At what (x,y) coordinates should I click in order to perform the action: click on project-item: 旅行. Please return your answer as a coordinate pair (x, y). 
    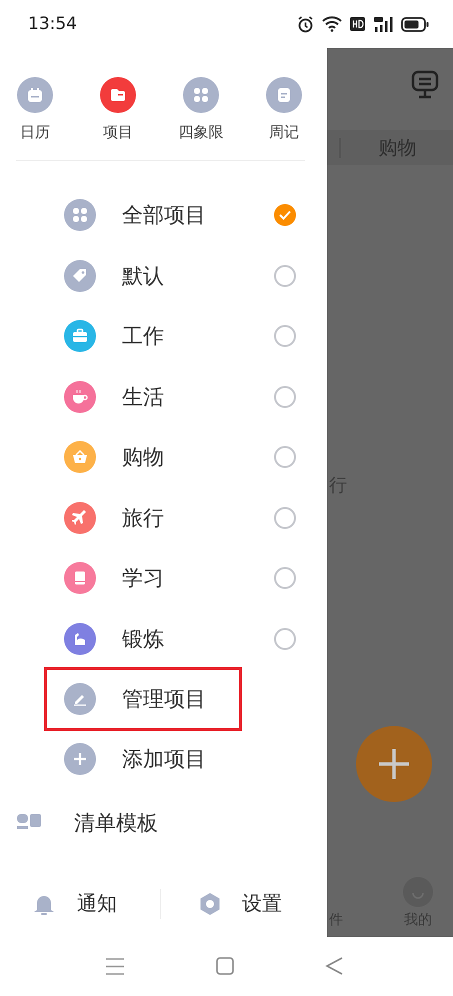
    Looking at the image, I should click on (163, 518).